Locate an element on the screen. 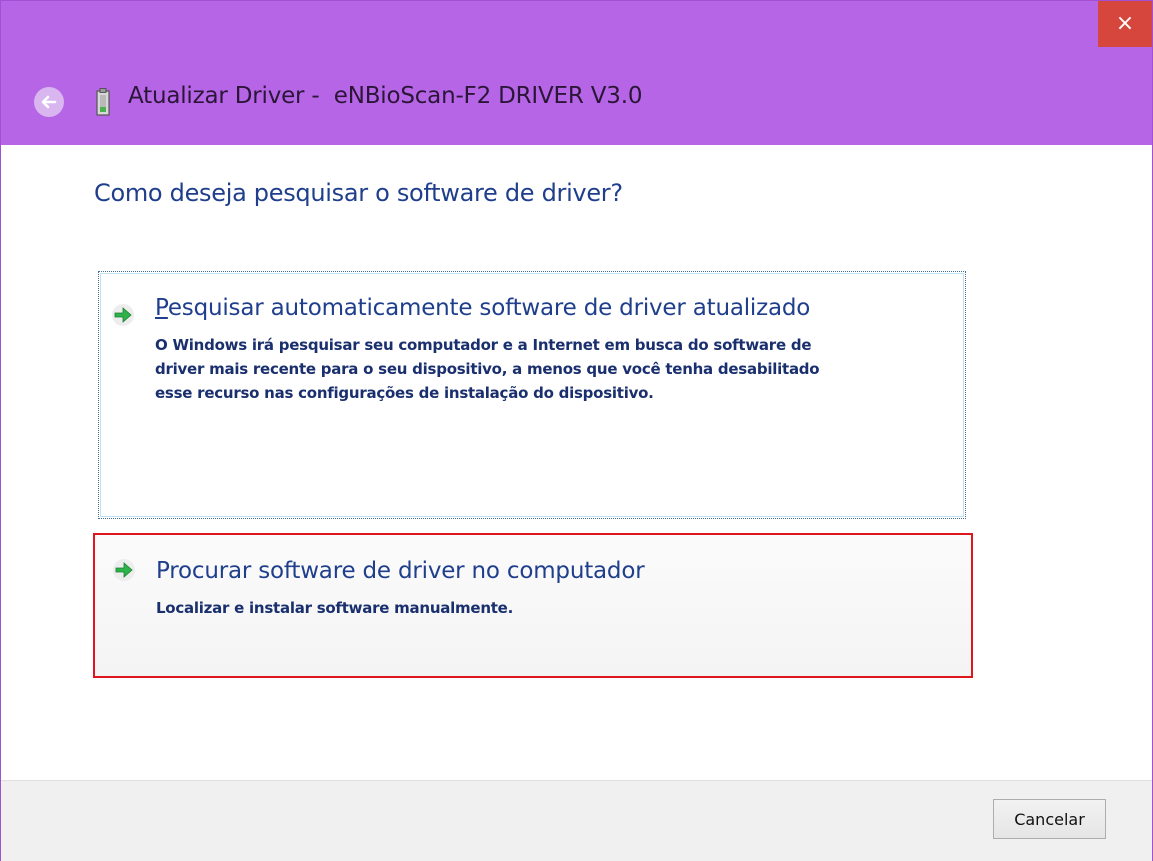  back-arrow-icon is located at coordinates (49, 102).